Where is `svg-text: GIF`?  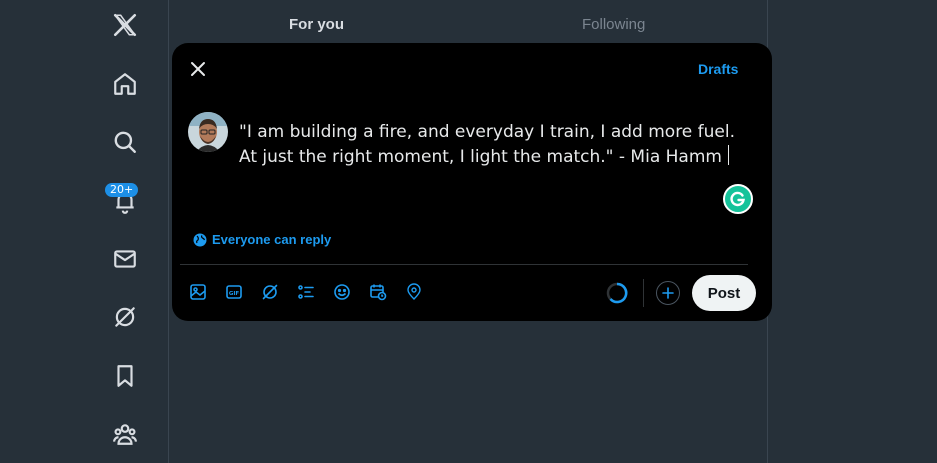 svg-text: GIF is located at coordinates (234, 294).